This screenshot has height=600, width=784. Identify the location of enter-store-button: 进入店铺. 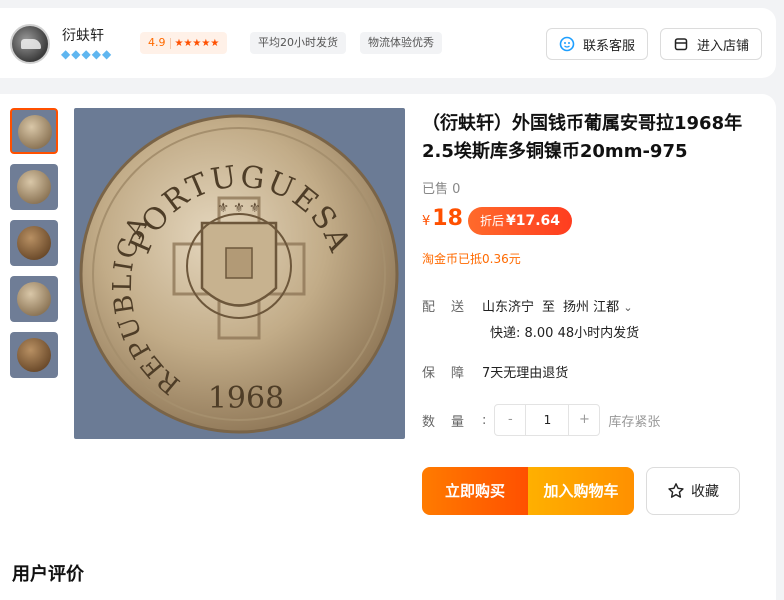
(711, 44).